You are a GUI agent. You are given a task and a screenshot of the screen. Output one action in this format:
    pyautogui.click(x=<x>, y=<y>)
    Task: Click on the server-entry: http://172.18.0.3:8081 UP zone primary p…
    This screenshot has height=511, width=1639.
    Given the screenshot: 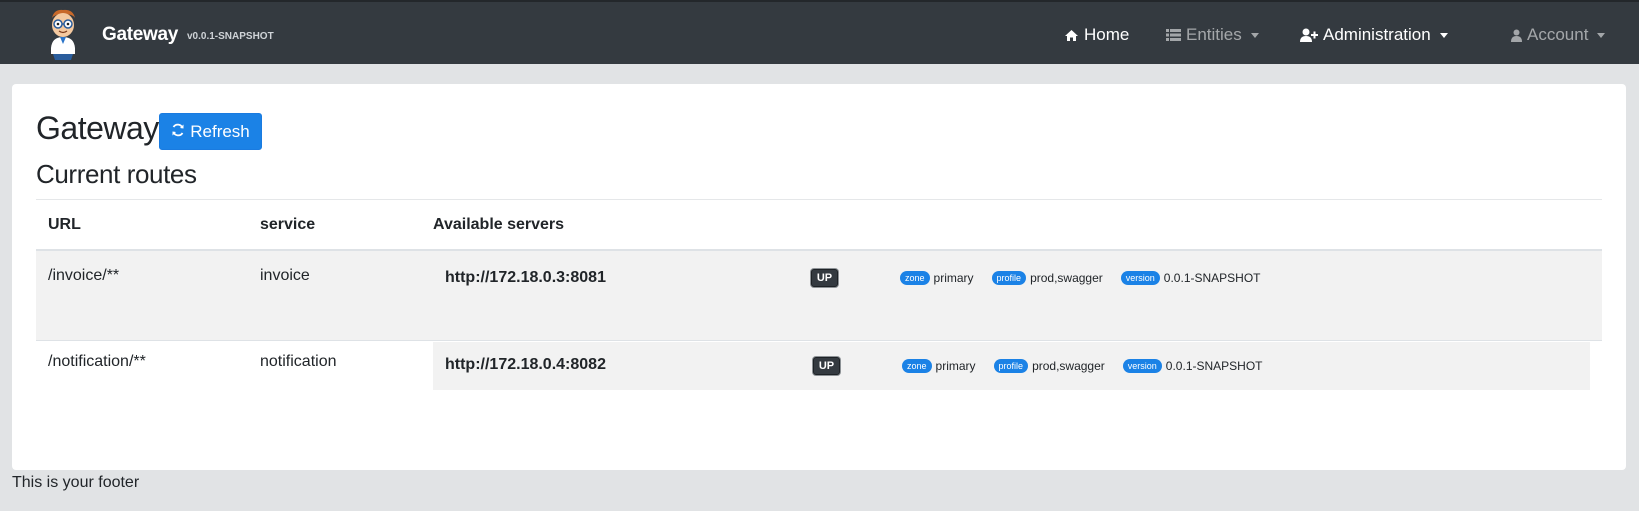 What is the action you would take?
    pyautogui.click(x=1011, y=278)
    